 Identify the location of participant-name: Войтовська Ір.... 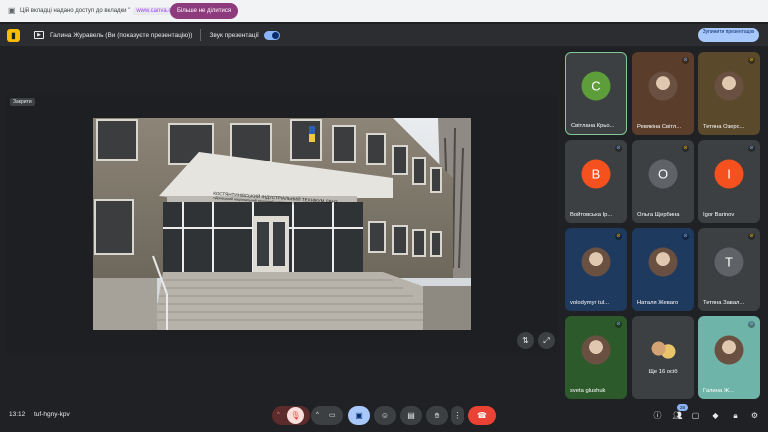
(591, 215).